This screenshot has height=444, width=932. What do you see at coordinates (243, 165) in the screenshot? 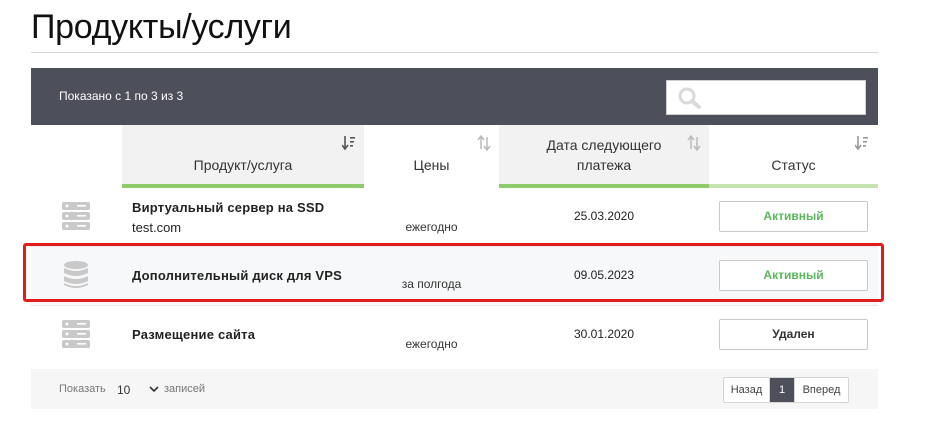
I see `th-product-label: Продукт/услуга` at bounding box center [243, 165].